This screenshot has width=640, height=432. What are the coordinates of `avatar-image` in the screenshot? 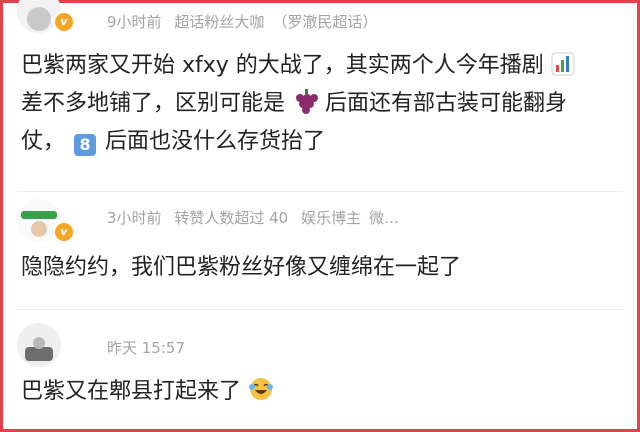 It's located at (39, 345).